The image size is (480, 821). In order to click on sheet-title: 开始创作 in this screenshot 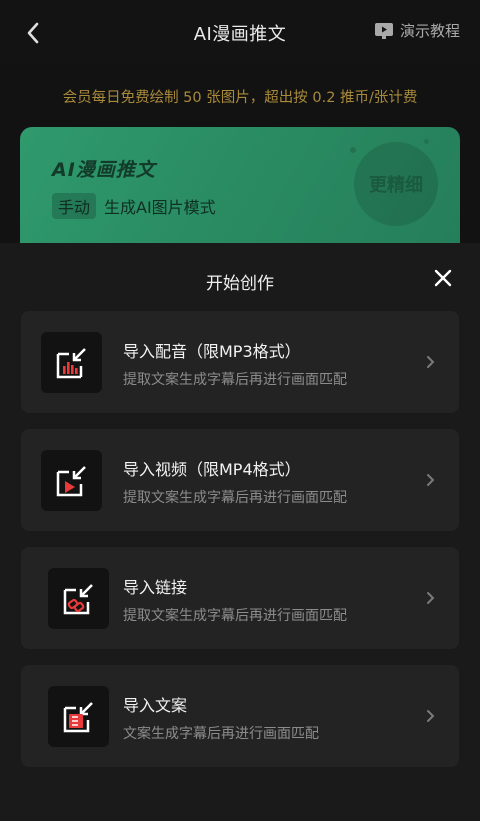, I will do `click(240, 284)`.